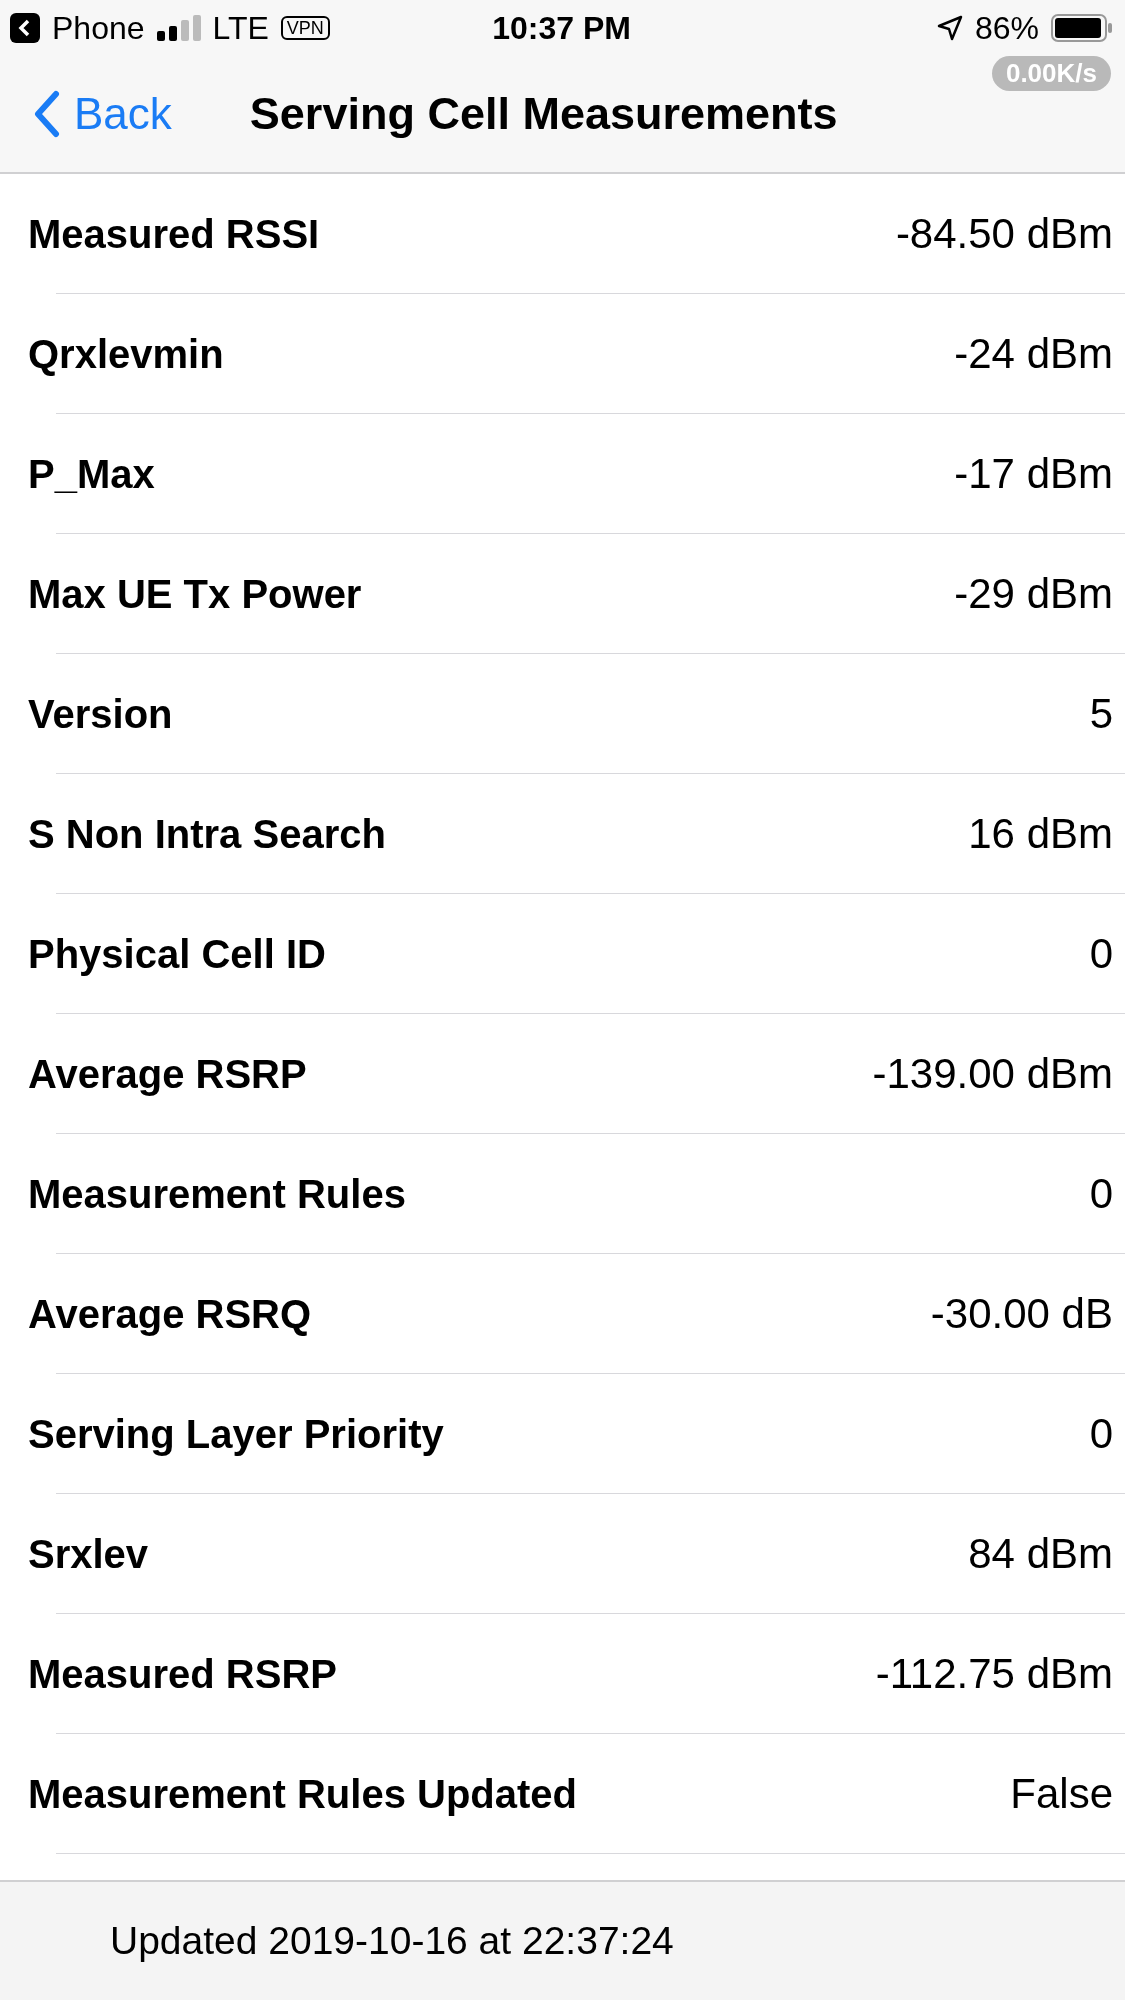  What do you see at coordinates (178, 28) in the screenshot?
I see `signal-icon` at bounding box center [178, 28].